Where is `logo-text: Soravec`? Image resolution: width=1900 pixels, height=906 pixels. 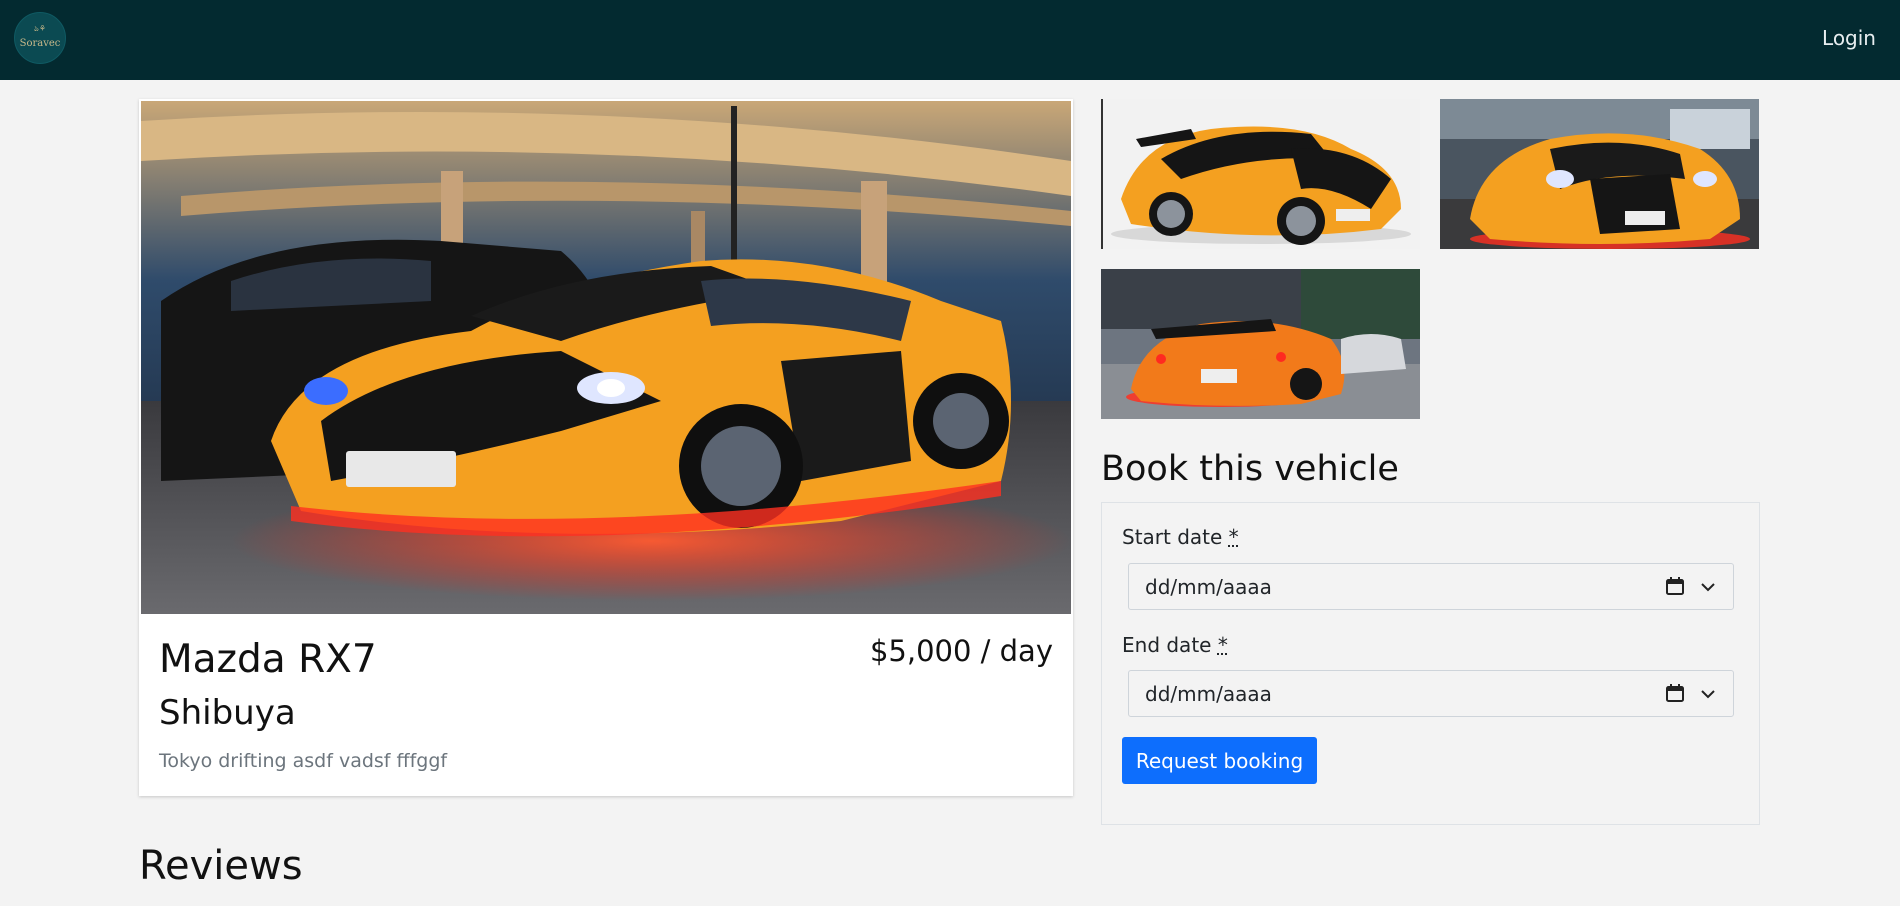 logo-text: Soravec is located at coordinates (40, 43).